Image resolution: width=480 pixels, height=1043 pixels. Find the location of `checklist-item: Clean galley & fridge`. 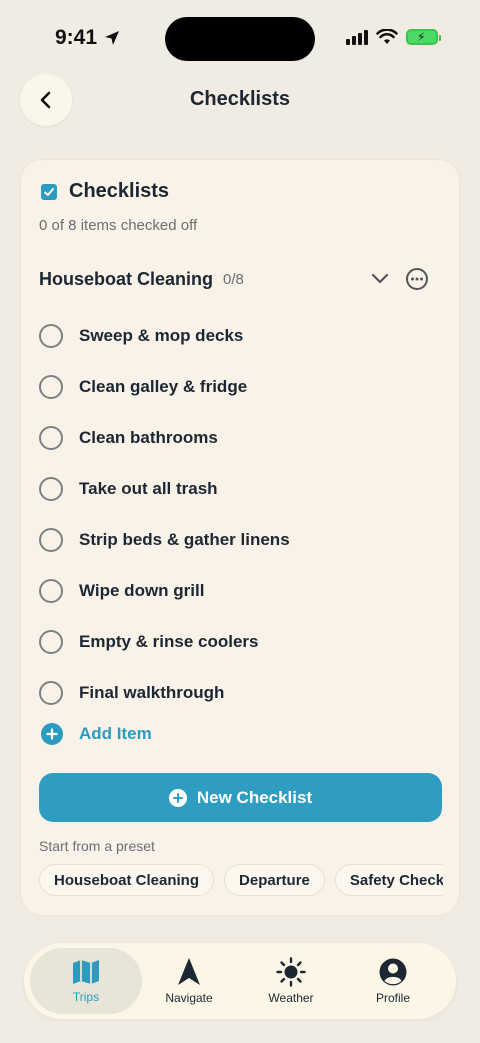

checklist-item: Clean galley & fridge is located at coordinates (239, 386).